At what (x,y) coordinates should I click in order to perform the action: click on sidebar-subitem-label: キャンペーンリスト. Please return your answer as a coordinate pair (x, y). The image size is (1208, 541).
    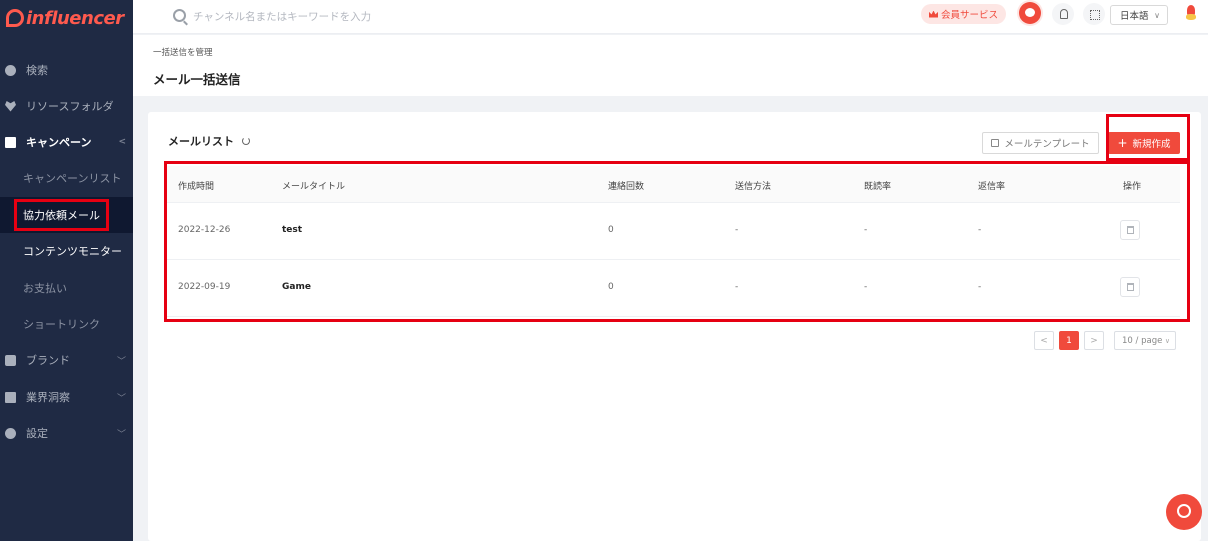
    Looking at the image, I should click on (72, 178).